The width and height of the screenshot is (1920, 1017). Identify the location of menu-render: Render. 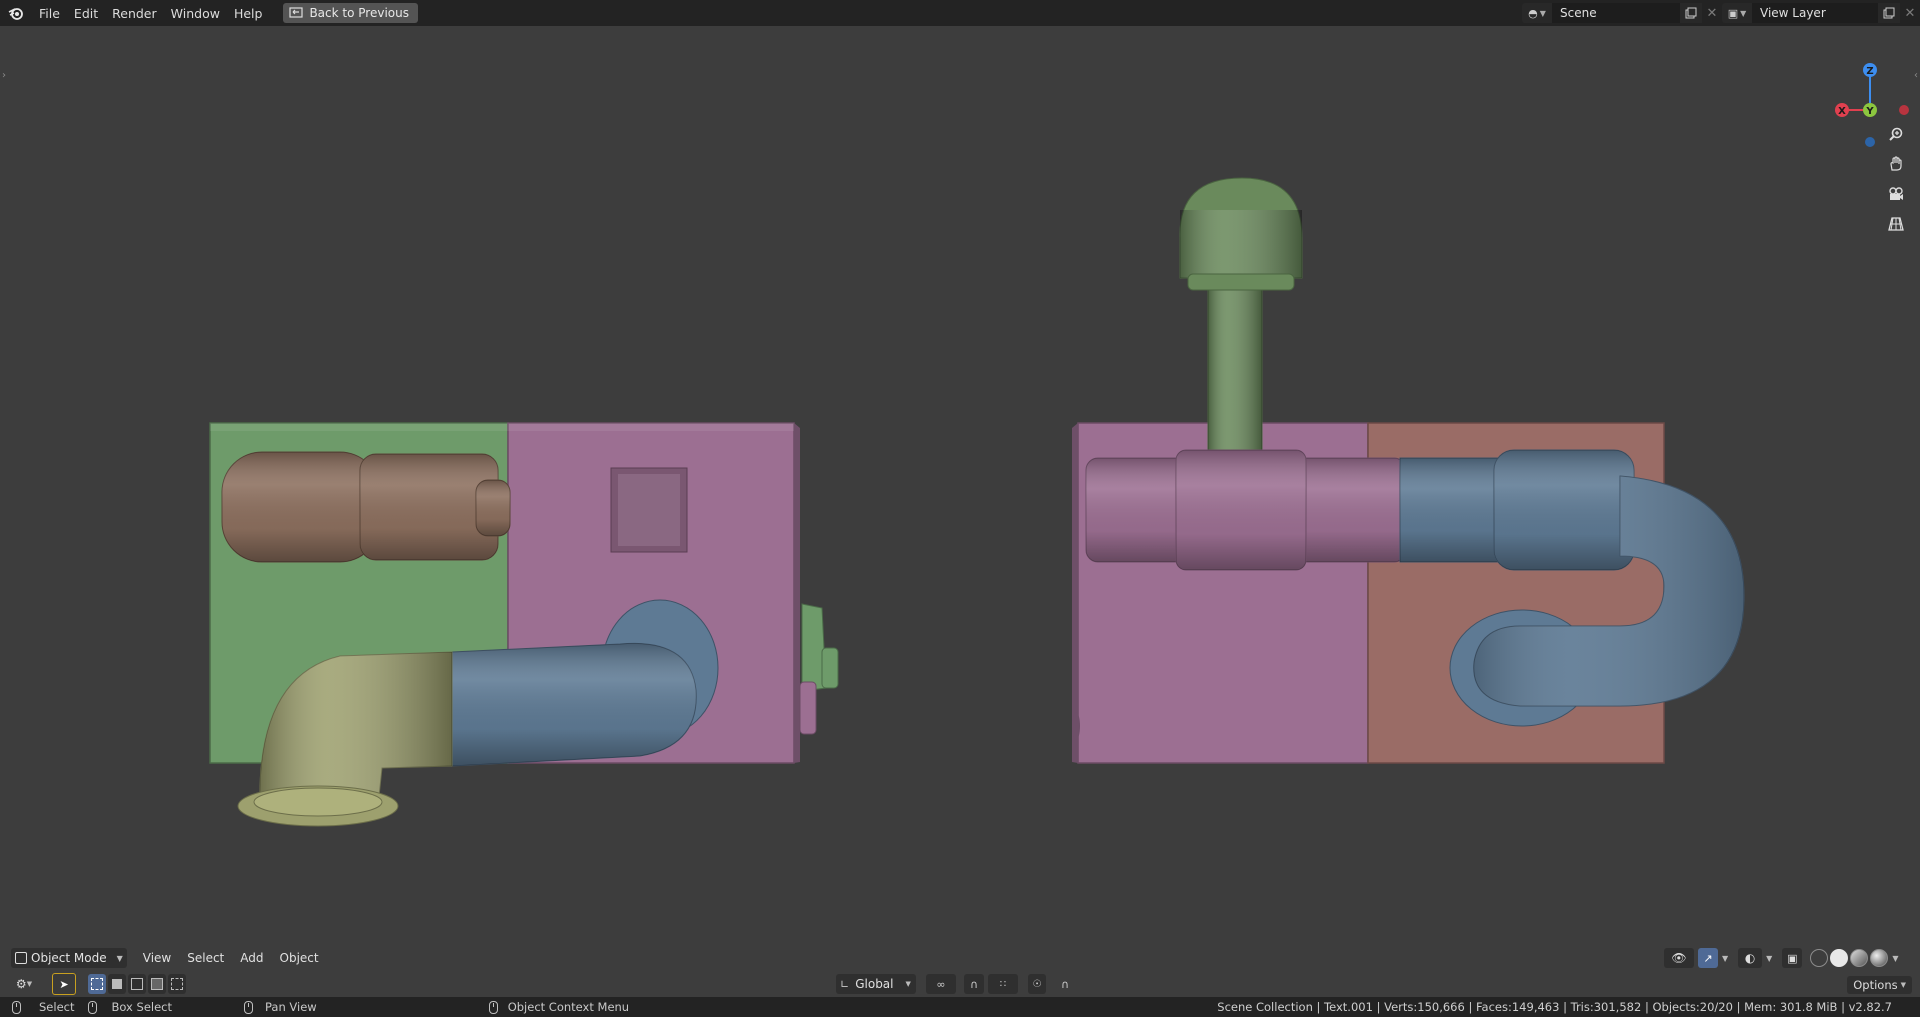
(134, 13).